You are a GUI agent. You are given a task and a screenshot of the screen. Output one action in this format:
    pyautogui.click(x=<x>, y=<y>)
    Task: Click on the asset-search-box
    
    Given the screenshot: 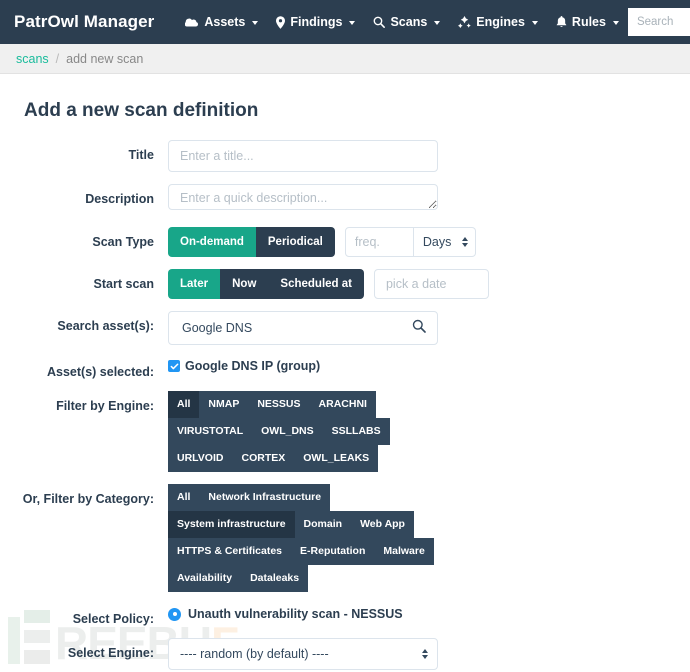 What is the action you would take?
    pyautogui.click(x=303, y=328)
    